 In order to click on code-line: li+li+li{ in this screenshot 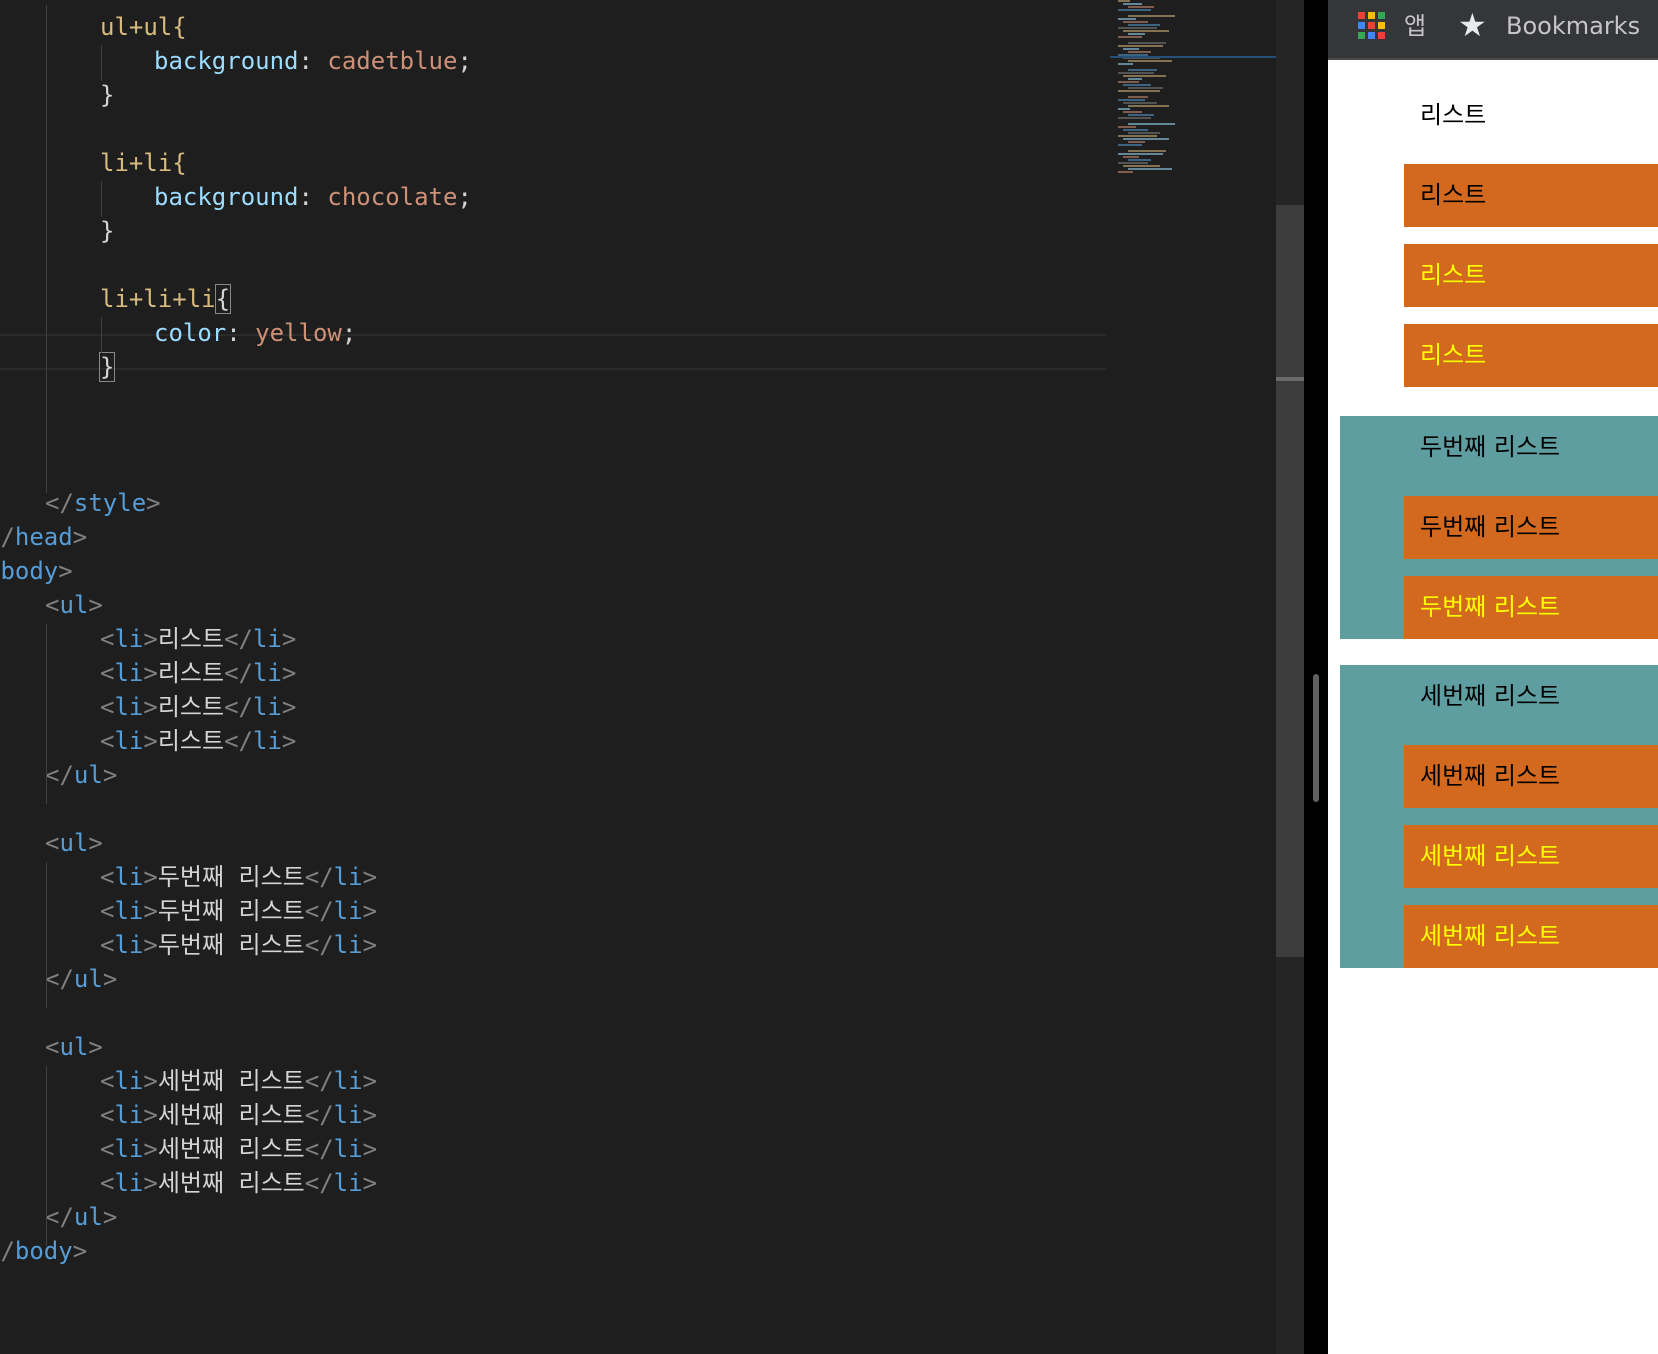, I will do `click(166, 299)`.